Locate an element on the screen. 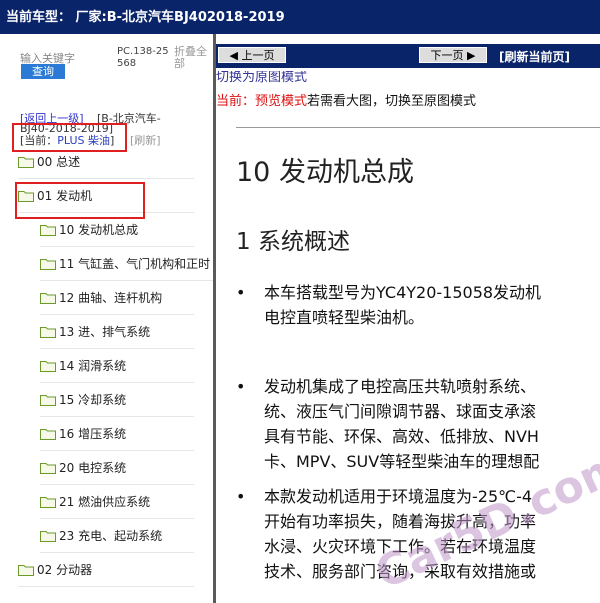  document-paragraph-line: 统、液压气门间隙调节器、球面支承滚 is located at coordinates (400, 411).